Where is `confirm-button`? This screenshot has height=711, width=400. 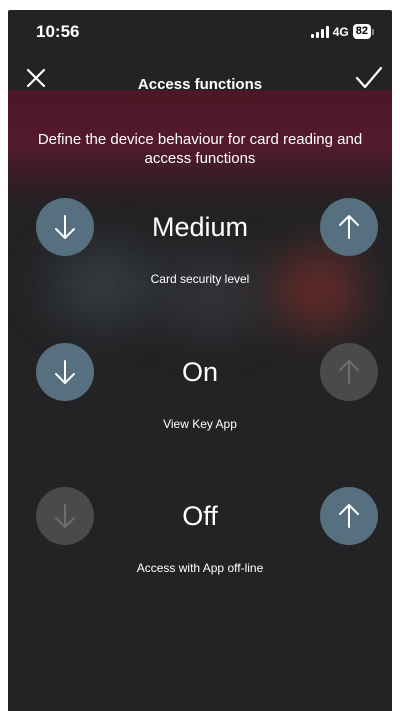 confirm-button is located at coordinates (369, 78).